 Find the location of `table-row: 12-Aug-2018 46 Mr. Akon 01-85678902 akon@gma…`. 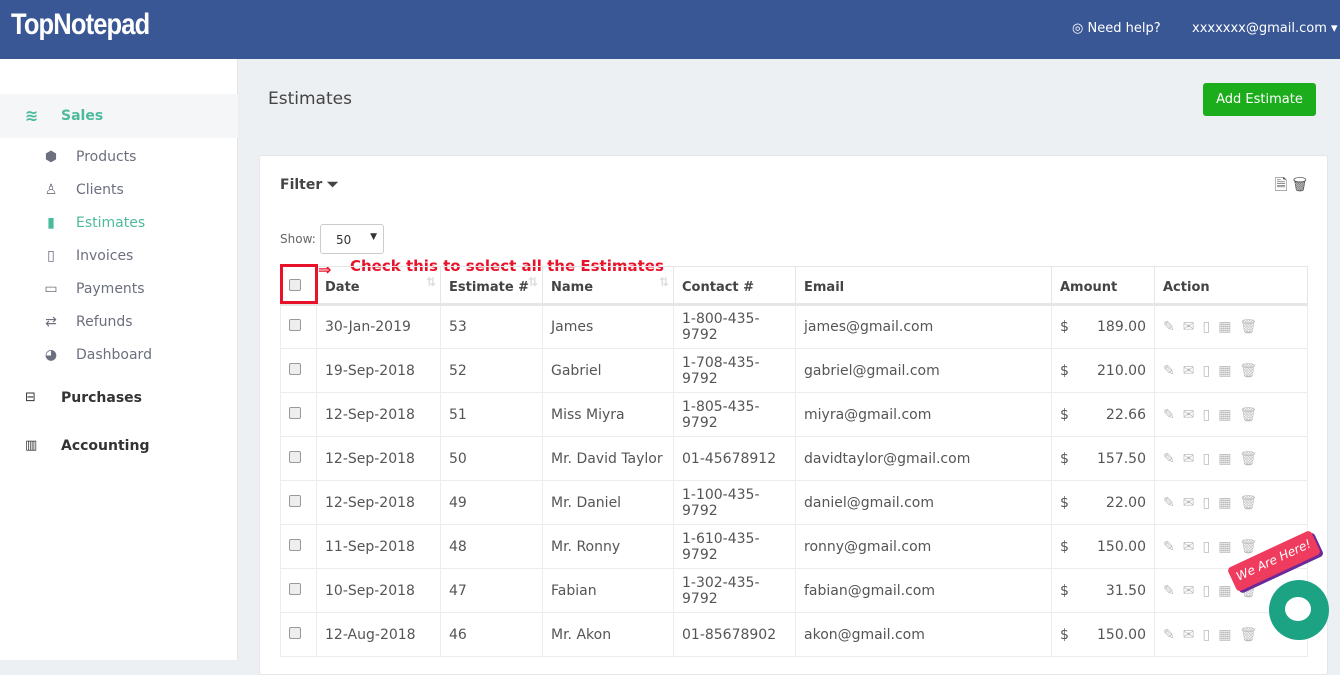

table-row: 12-Aug-2018 46 Mr. Akon 01-85678902 akon@gma… is located at coordinates (794, 634).